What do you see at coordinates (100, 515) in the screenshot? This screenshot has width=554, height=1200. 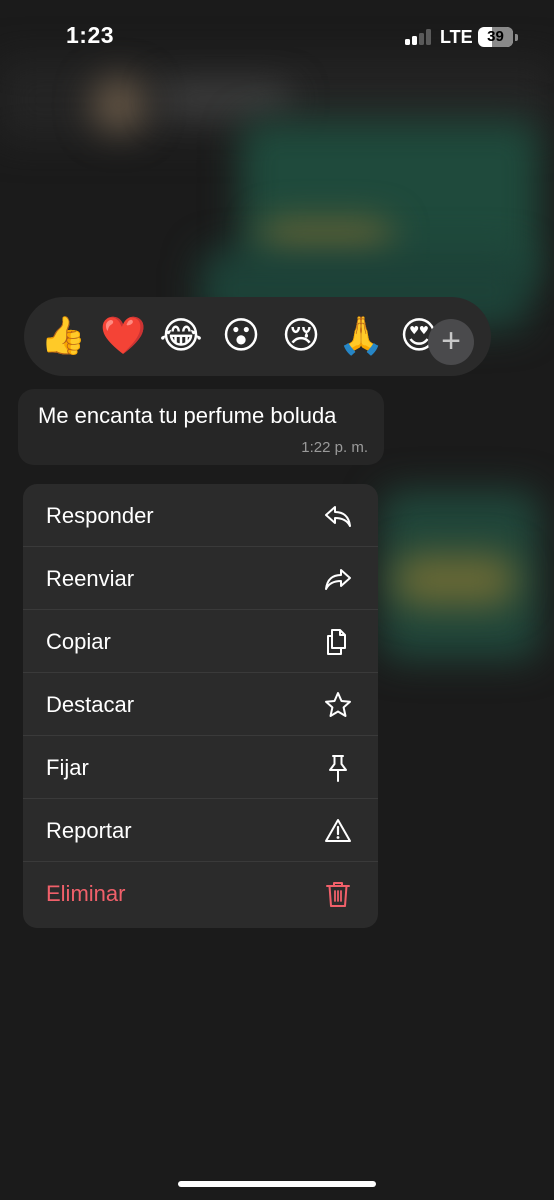 I see `menu-item-label: Responder` at bounding box center [100, 515].